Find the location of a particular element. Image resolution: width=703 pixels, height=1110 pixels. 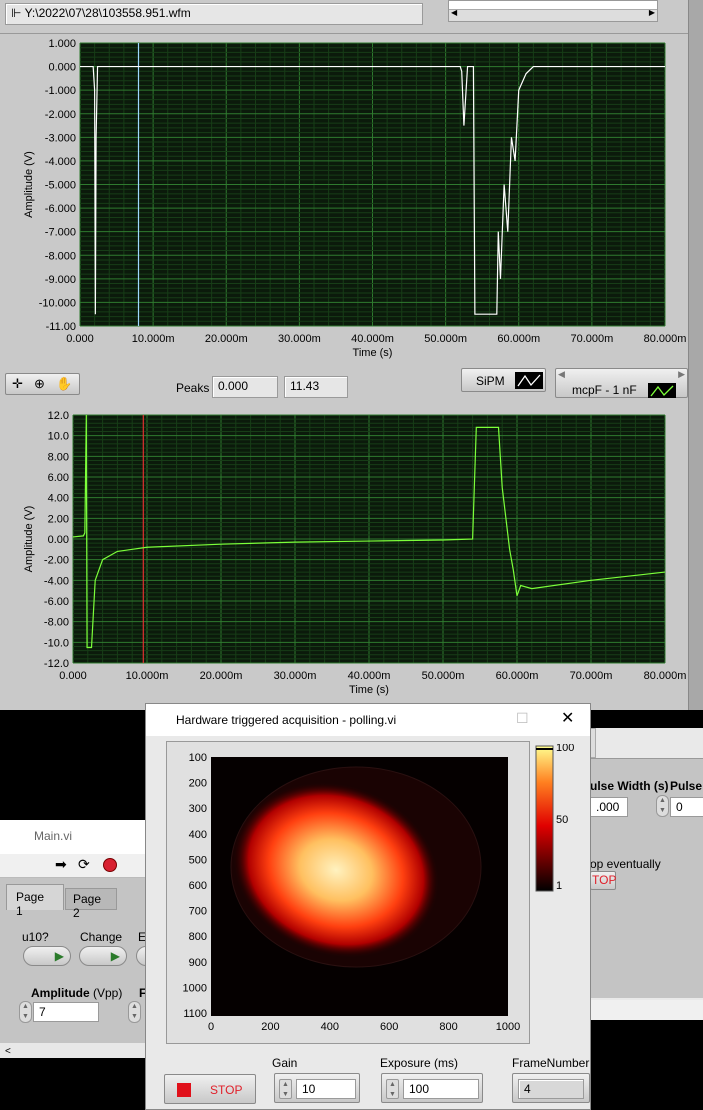

y-tick-label: 300 is located at coordinates (198, 809).